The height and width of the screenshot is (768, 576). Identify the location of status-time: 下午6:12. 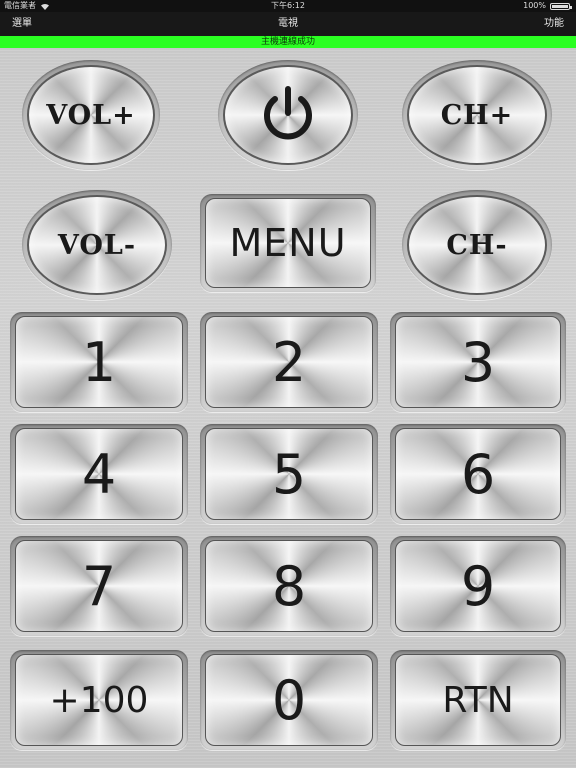
(288, 5).